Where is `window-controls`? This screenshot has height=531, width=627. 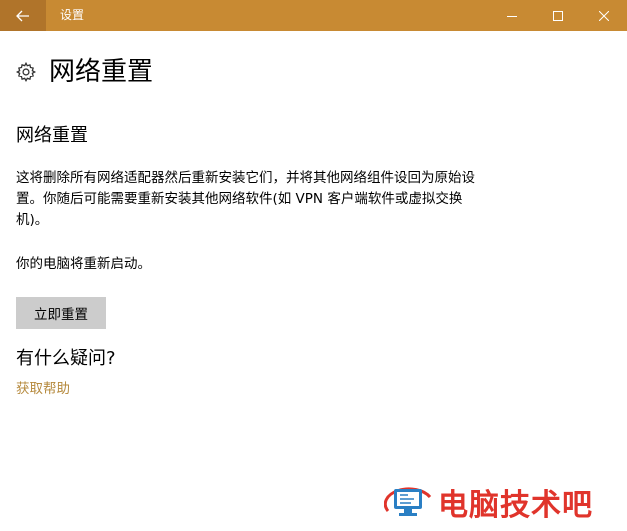 window-controls is located at coordinates (558, 15).